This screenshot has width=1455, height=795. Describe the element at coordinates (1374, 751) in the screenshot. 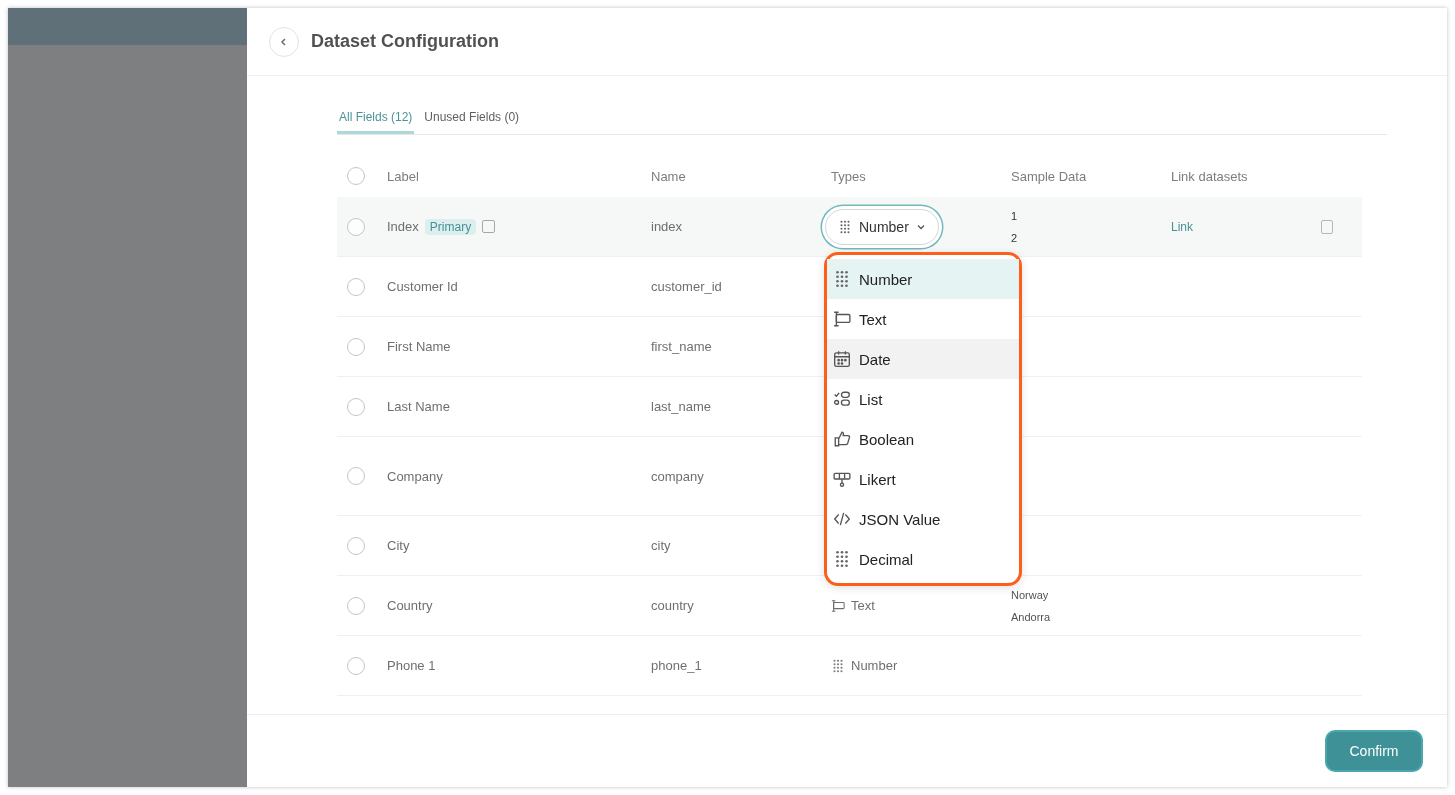

I see `confirm-button: Confirm` at that location.